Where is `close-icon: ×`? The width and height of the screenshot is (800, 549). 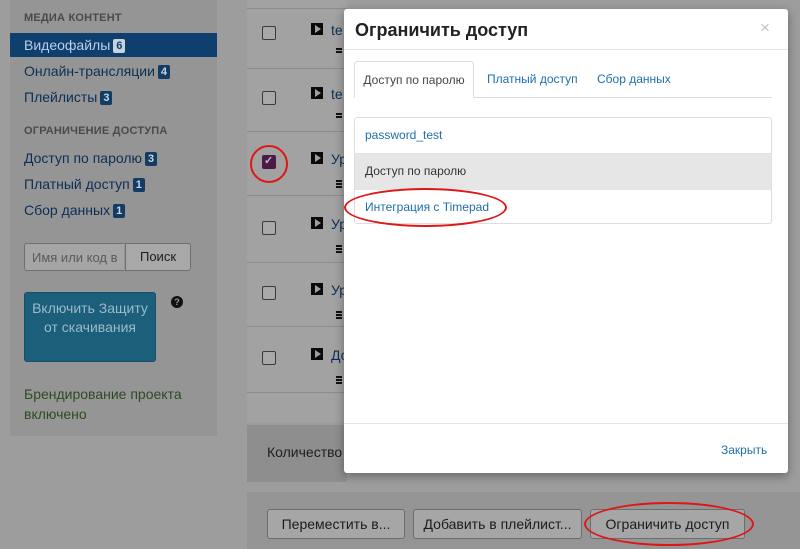
close-icon: × is located at coordinates (765, 28).